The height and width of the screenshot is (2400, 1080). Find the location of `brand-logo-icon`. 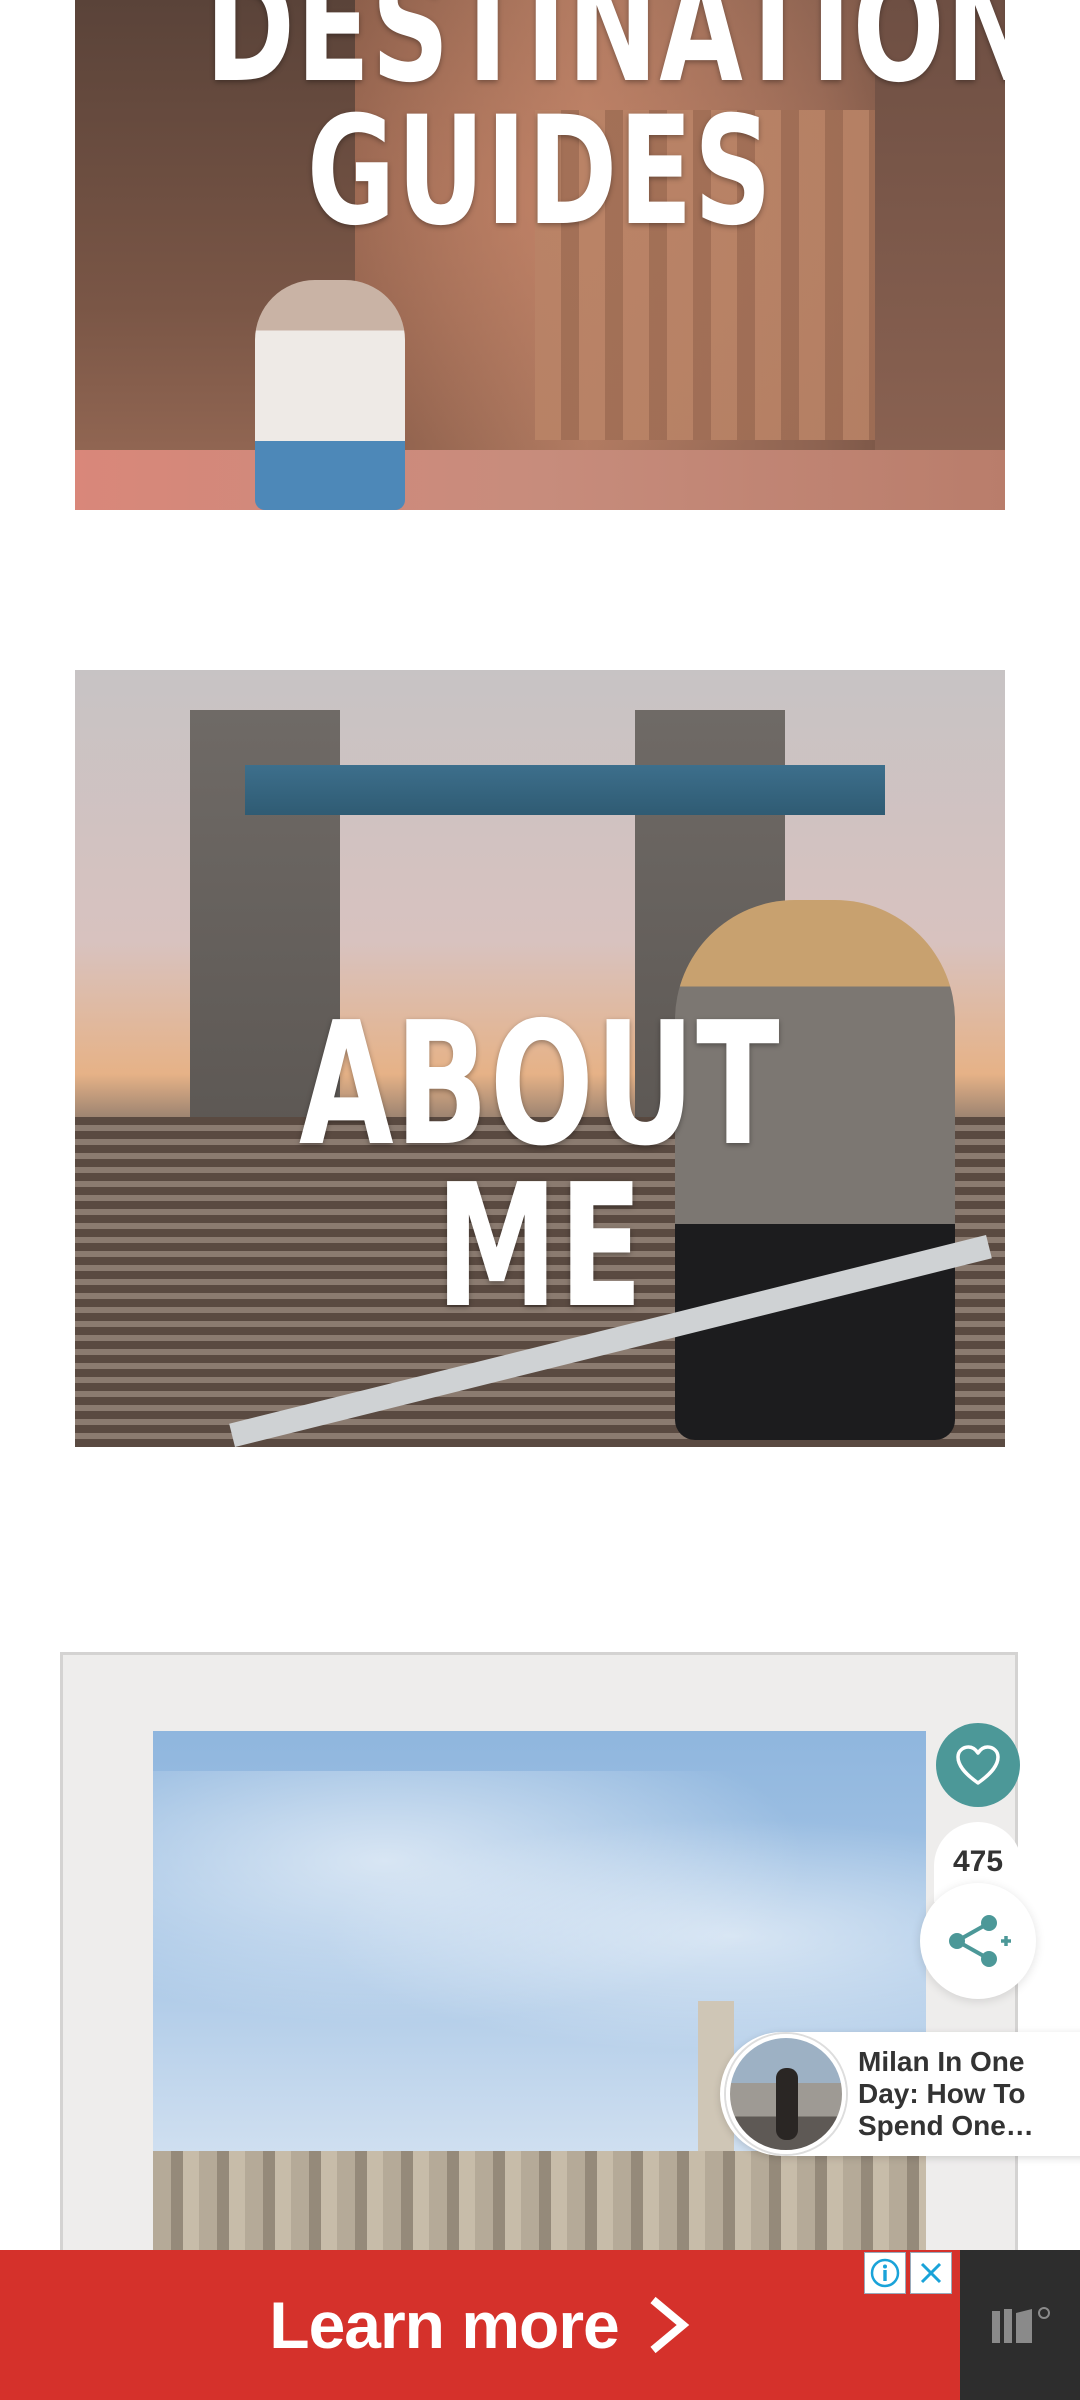

brand-logo-icon is located at coordinates (1021, 2325).